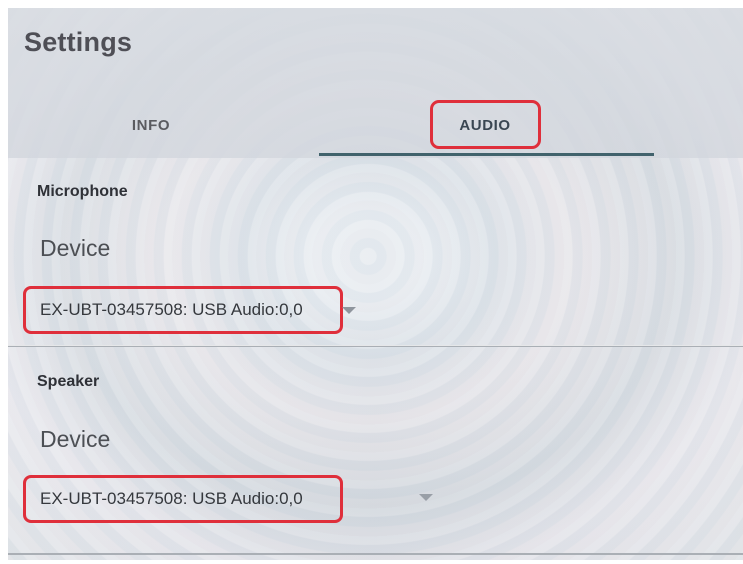 Image resolution: width=743 pixels, height=564 pixels. Describe the element at coordinates (171, 309) in the screenshot. I see `microphone-device-value: EX-UBT-03457508: USB Audio:0,0` at that location.